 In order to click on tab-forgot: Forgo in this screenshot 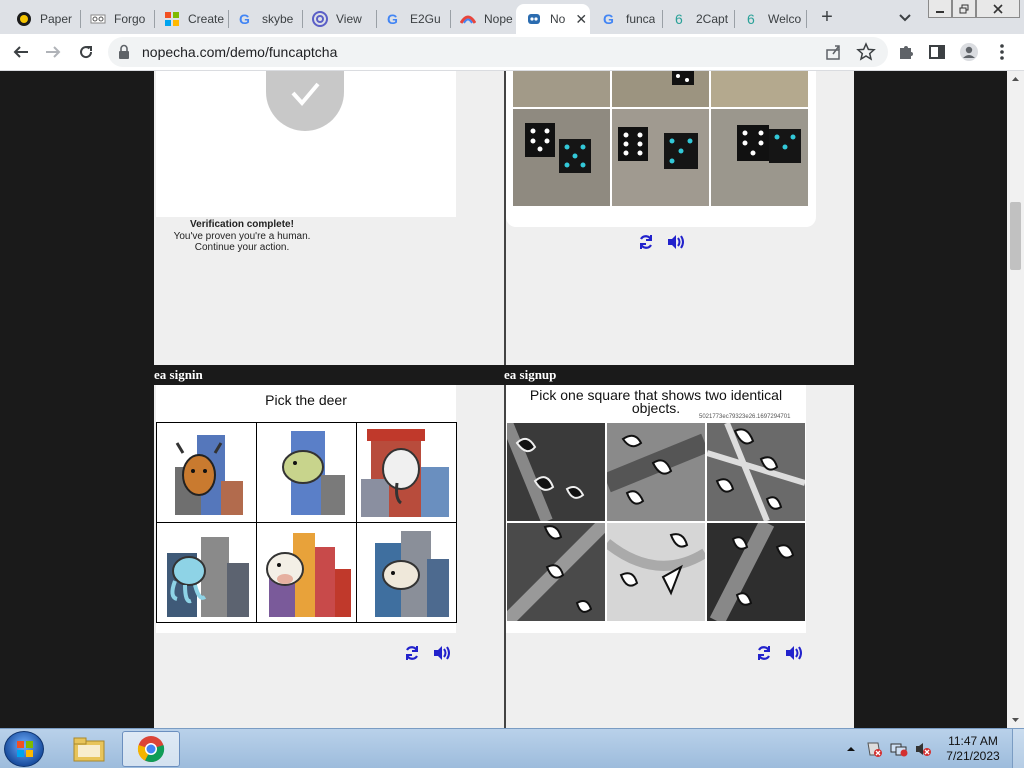, I will do `click(116, 19)`.